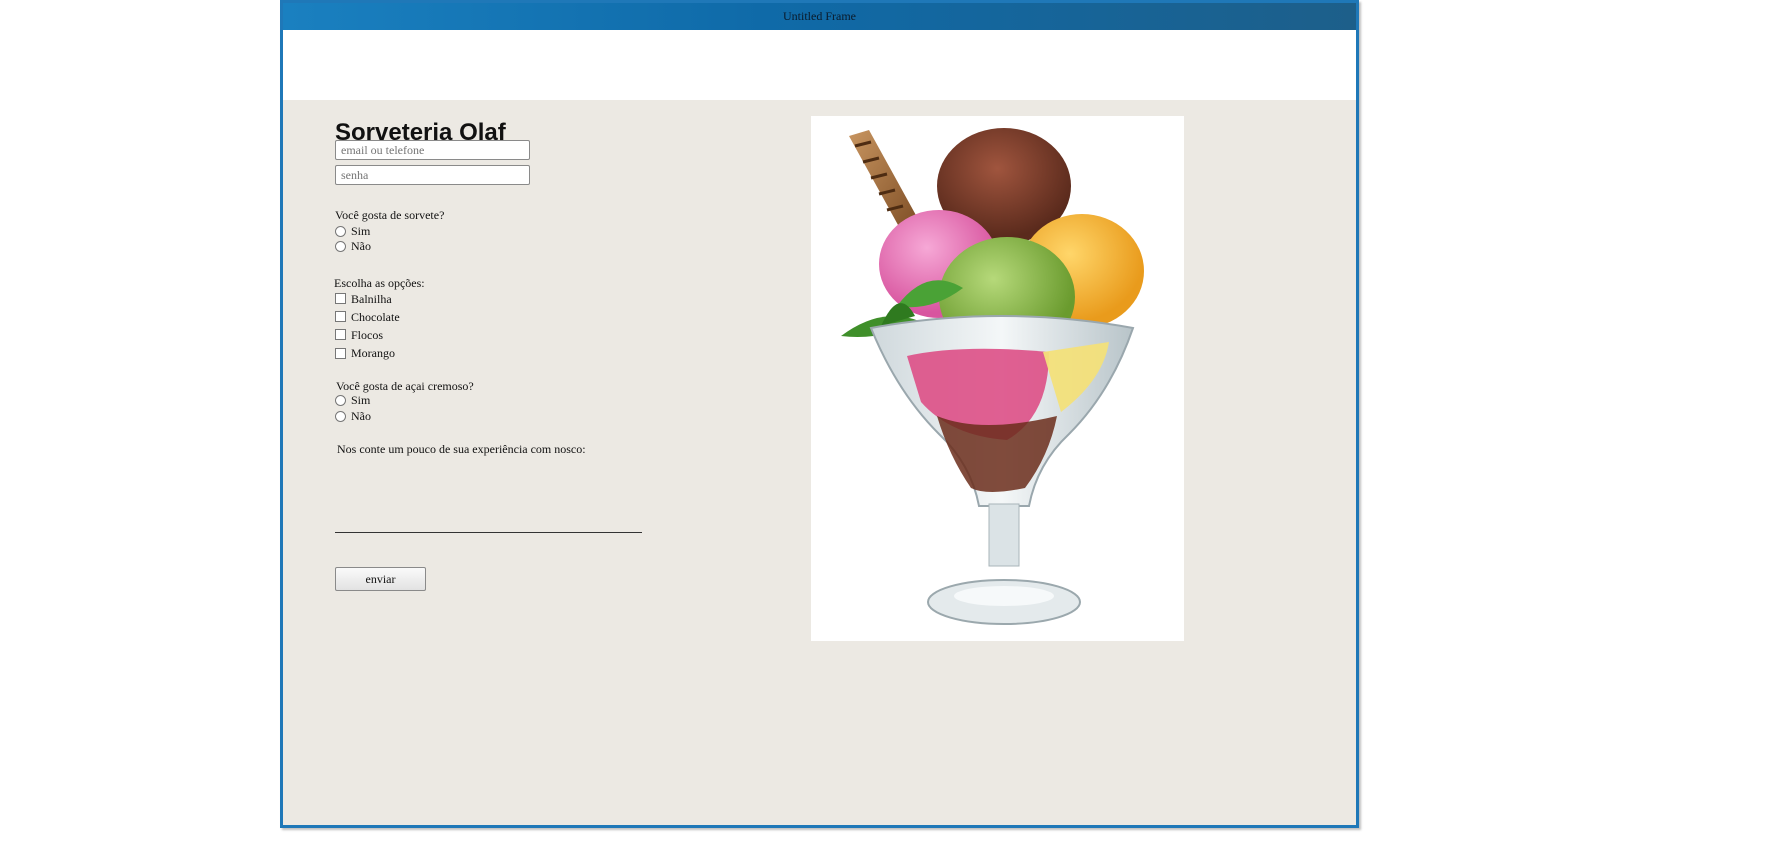 This screenshot has width=1790, height=857. What do you see at coordinates (371, 299) in the screenshot?
I see `flavor-vanilla-label: Balnilha` at bounding box center [371, 299].